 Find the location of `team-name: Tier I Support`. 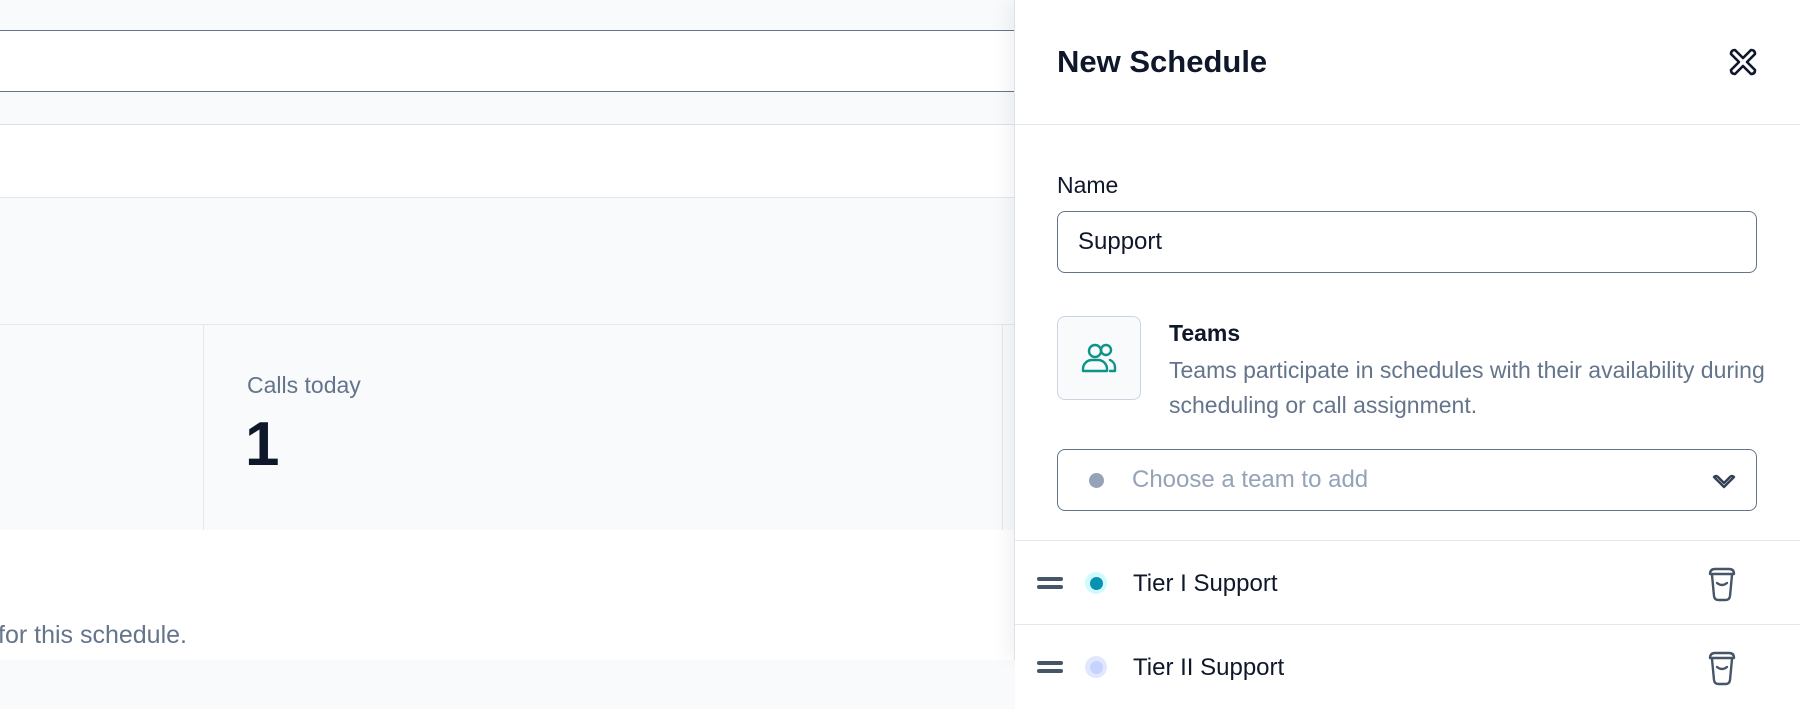

team-name: Tier I Support is located at coordinates (1205, 583).